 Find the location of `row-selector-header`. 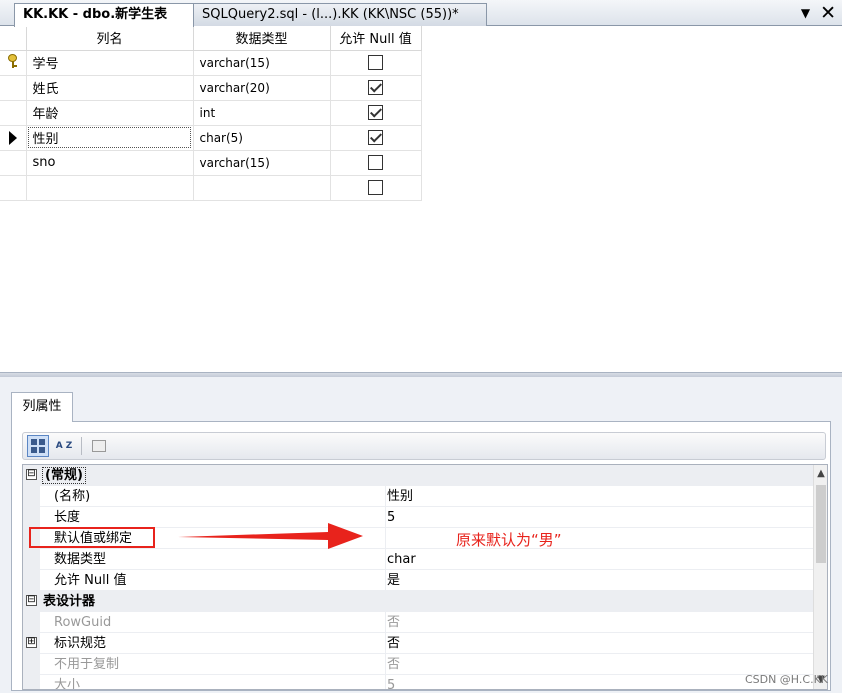

row-selector-header is located at coordinates (13, 38).